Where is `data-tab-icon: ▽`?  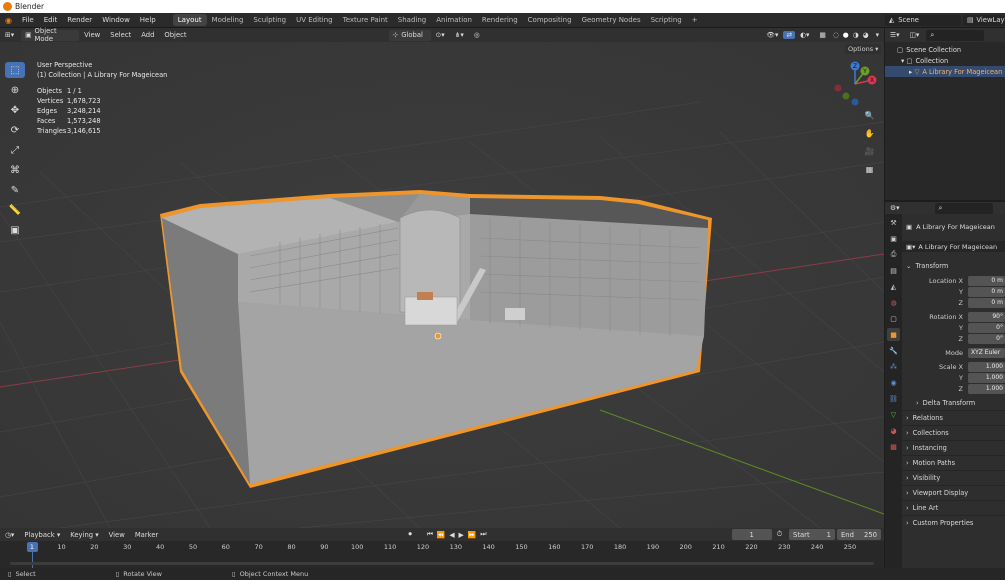
data-tab-icon: ▽ is located at coordinates (893, 414).